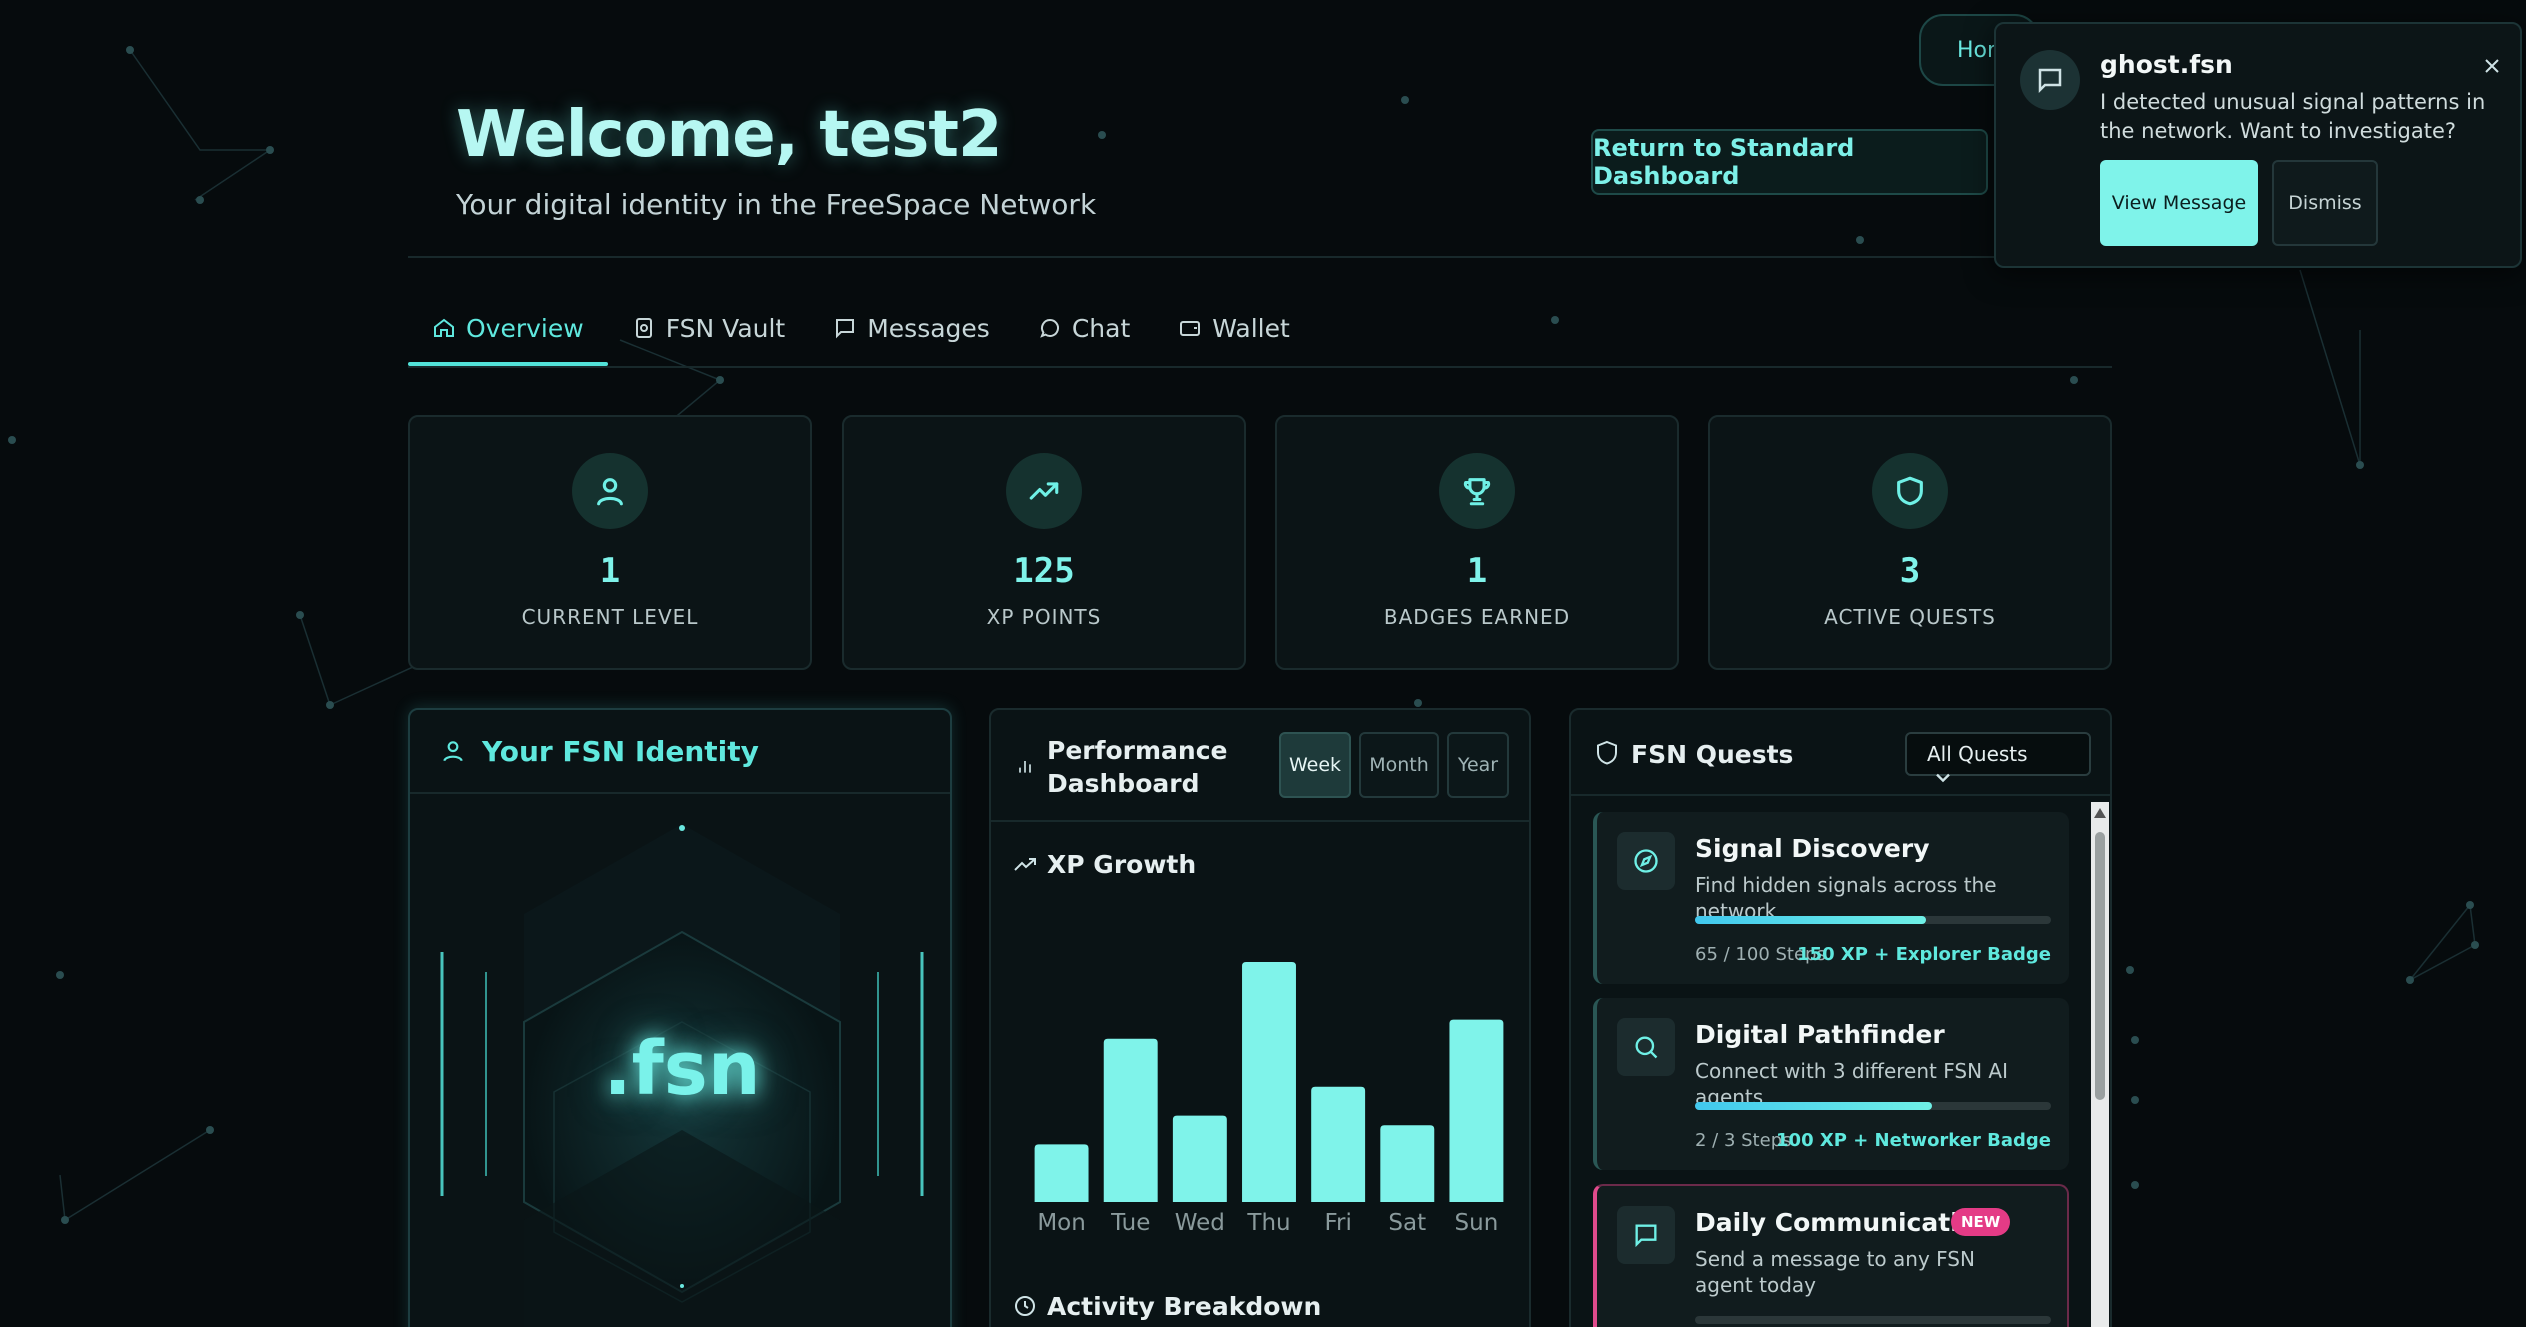 This screenshot has height=1327, width=2526. Describe the element at coordinates (1835, 1272) in the screenshot. I see `quest-description: Send a message to any FSN agent today` at that location.